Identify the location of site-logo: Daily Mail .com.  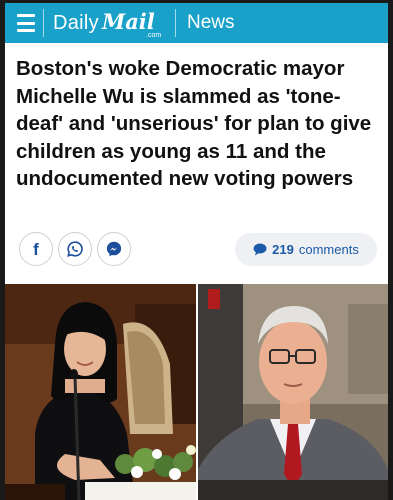
(107, 24).